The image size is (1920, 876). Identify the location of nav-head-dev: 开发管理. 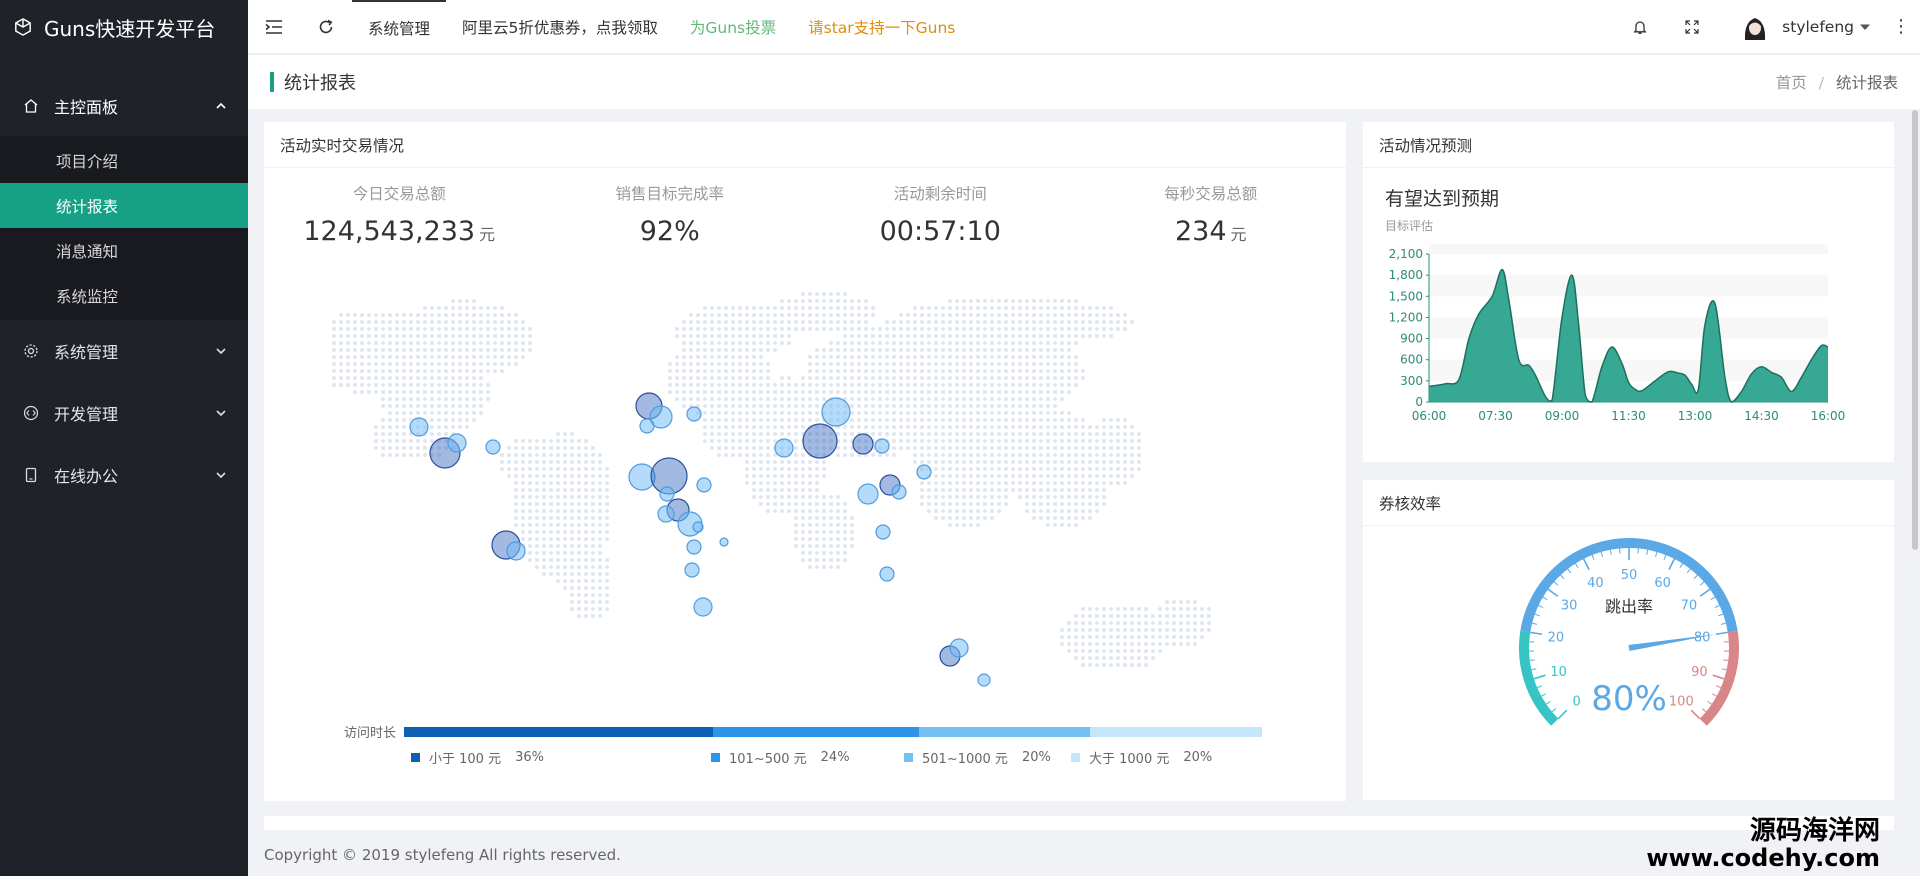
(124, 413).